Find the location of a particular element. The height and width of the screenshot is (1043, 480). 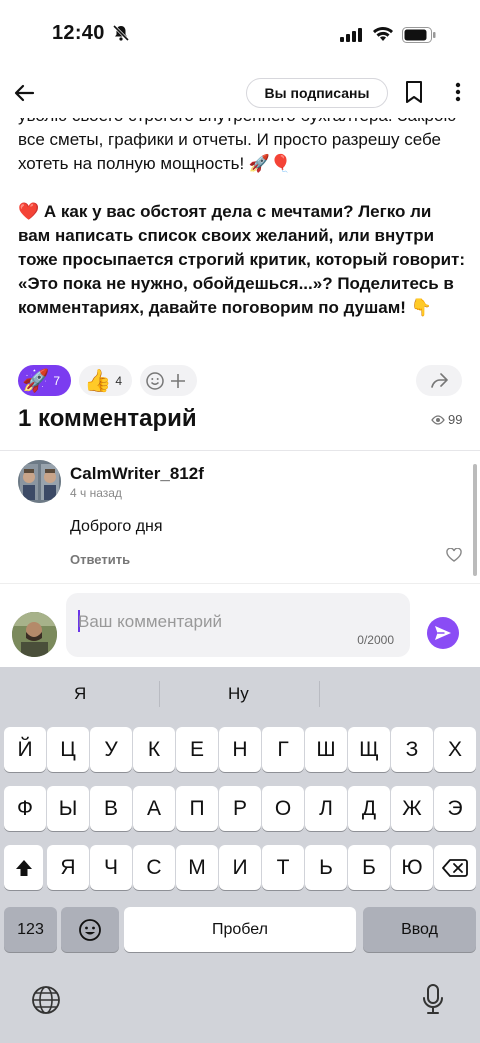

key: А is located at coordinates (154, 808).